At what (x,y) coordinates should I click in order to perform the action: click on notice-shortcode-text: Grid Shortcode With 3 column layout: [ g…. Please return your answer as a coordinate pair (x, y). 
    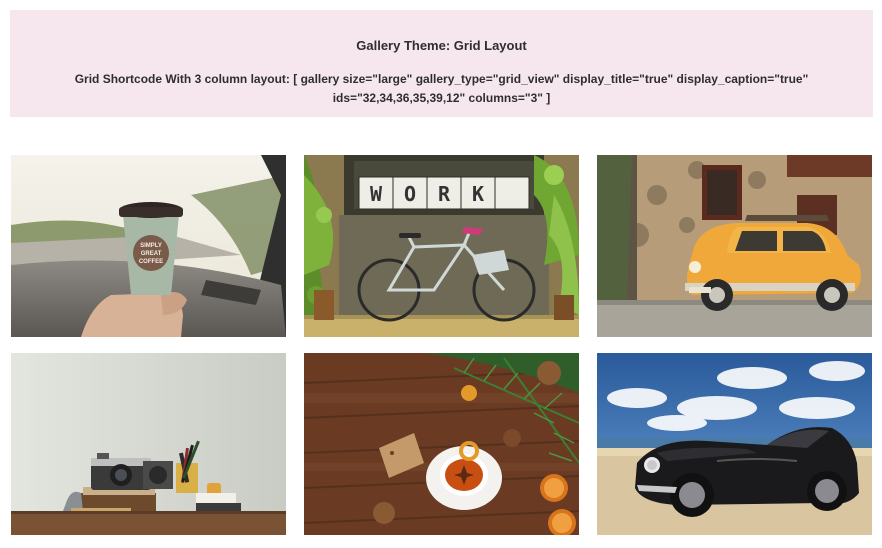
    Looking at the image, I should click on (441, 88).